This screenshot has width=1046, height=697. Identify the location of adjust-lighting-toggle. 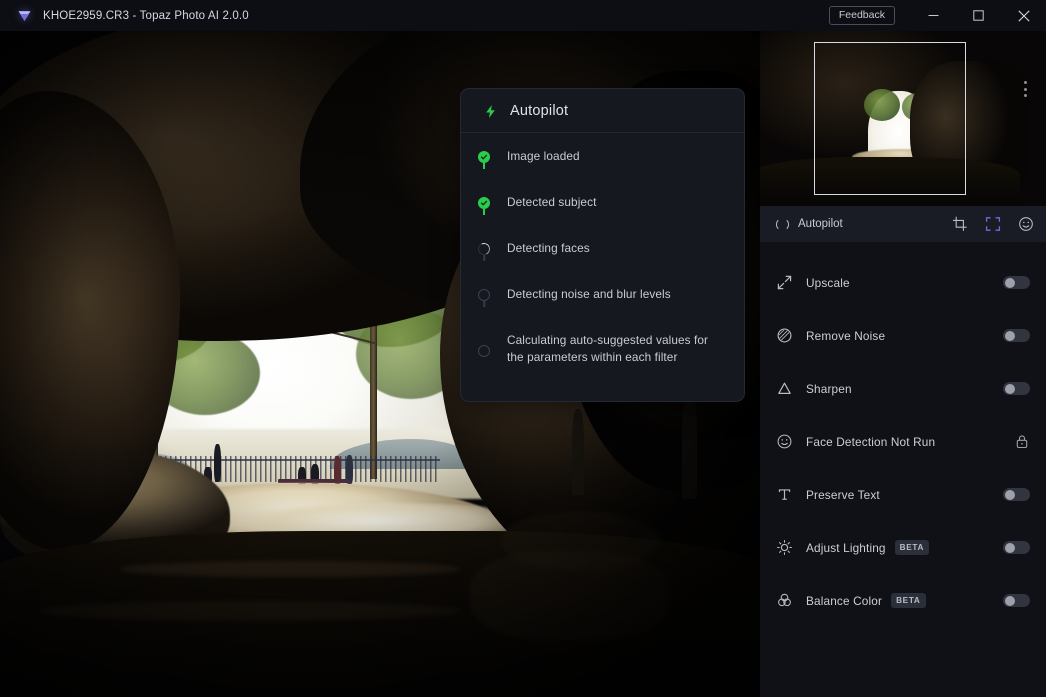
(1016, 547).